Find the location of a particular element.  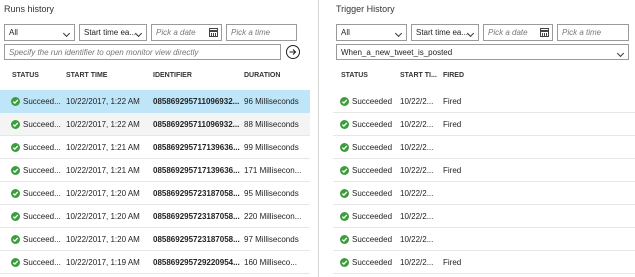

runs-date-picker: Pick a date is located at coordinates (186, 32).